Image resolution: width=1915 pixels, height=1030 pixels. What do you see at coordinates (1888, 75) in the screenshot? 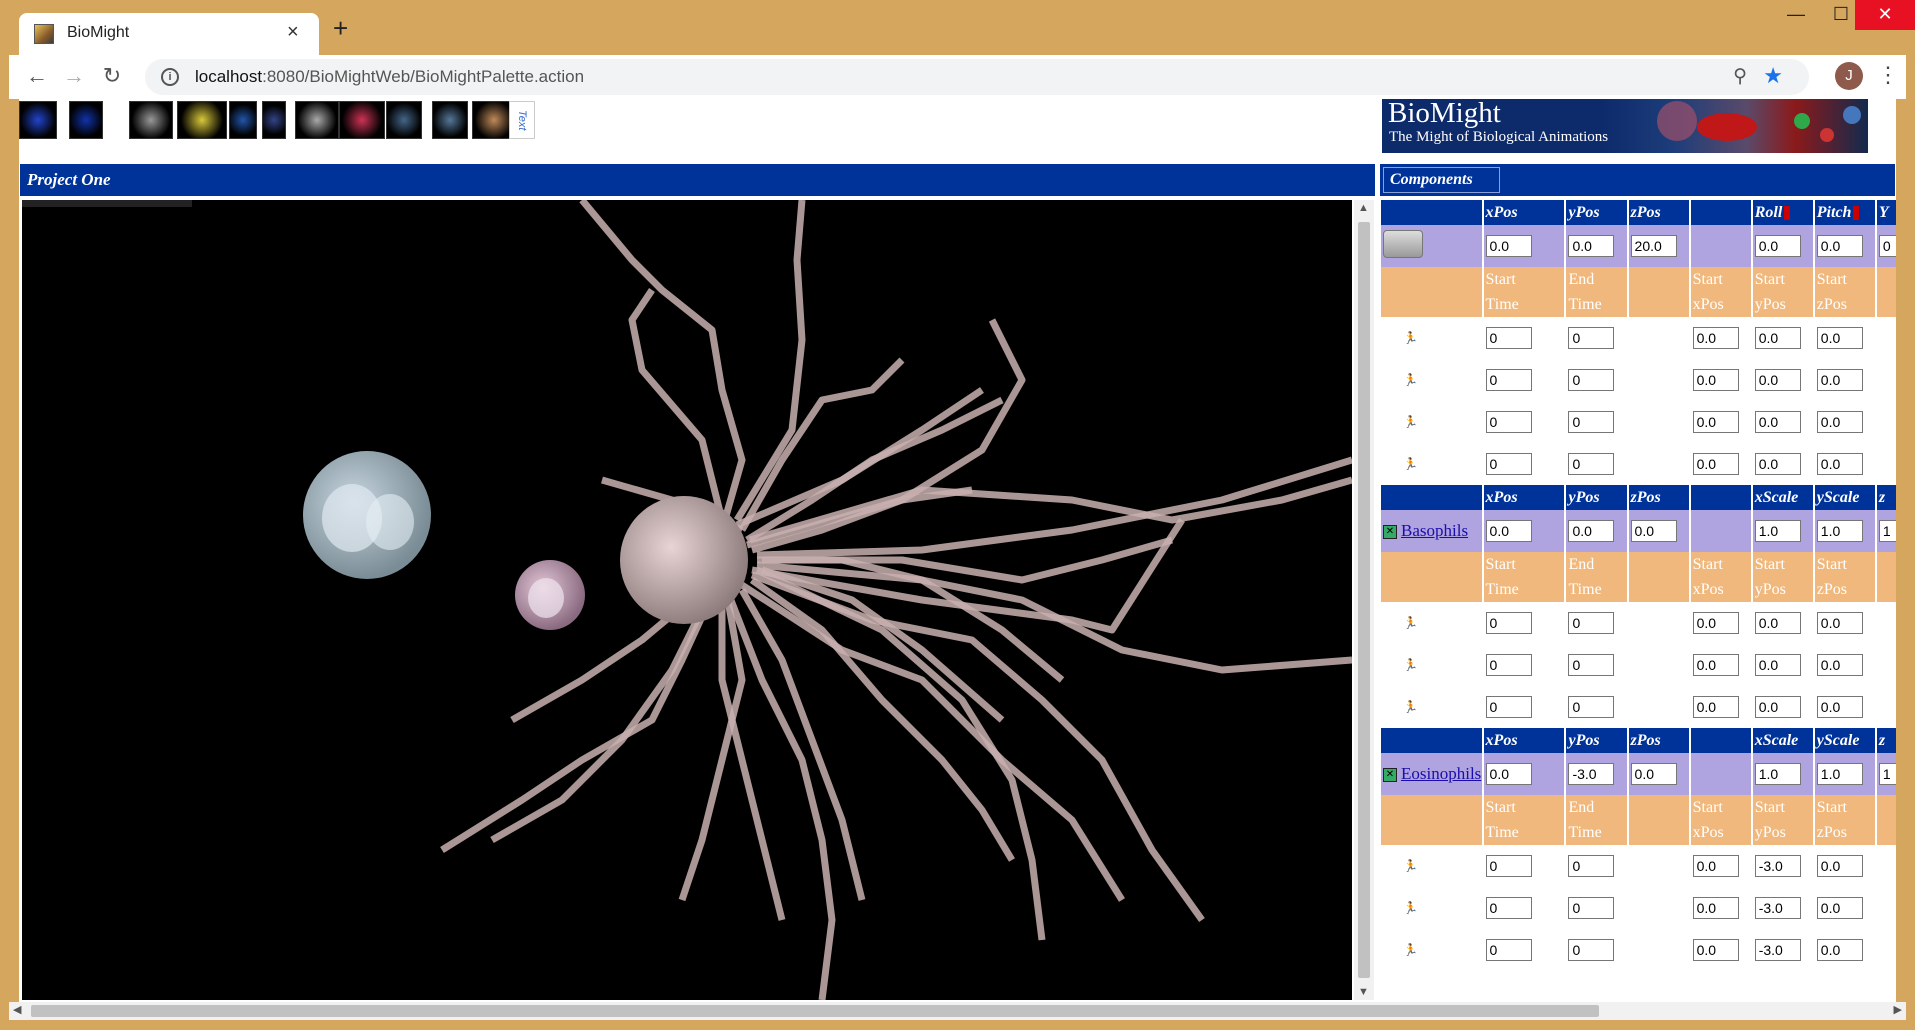
I see `kebab-menu-icon: ⋮` at bounding box center [1888, 75].